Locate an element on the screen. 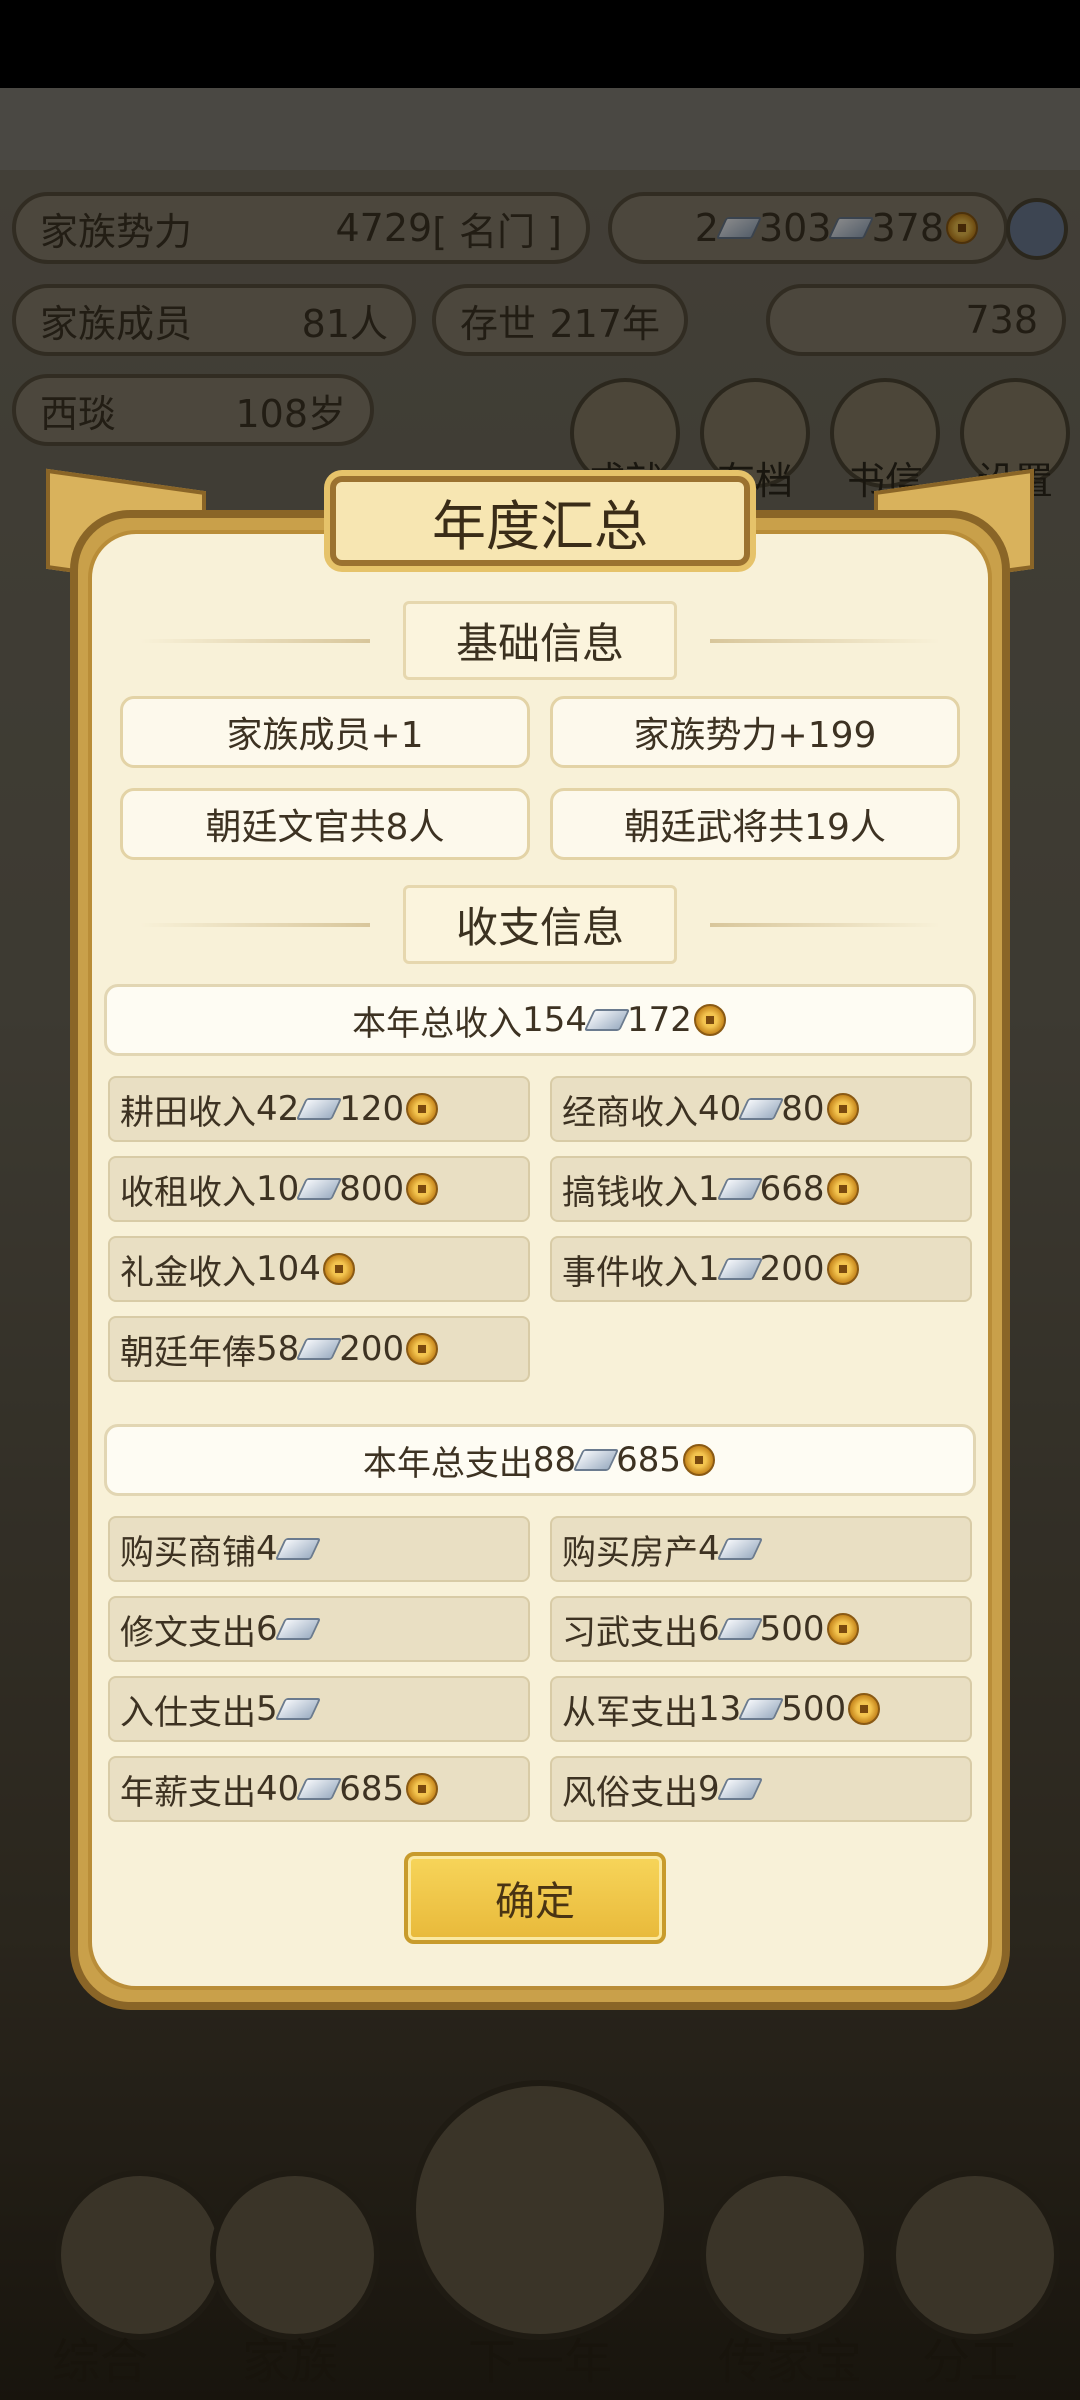  income-item: 事件收入 1 200 is located at coordinates (761, 1269).